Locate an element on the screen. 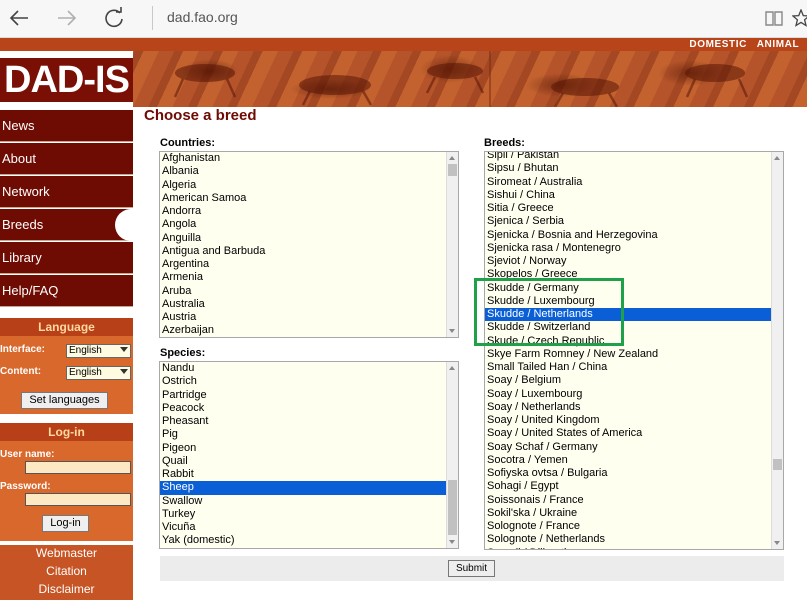  breed-option: Soay / United Kingdom is located at coordinates (628, 420).